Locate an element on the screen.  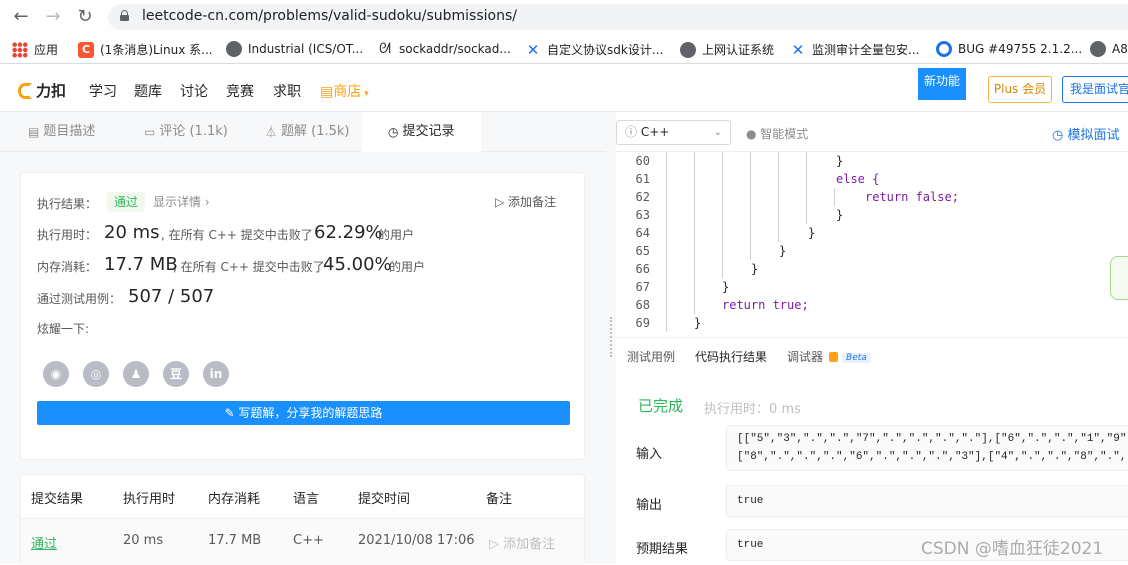
code-line: 68 return true; is located at coordinates (722, 305).